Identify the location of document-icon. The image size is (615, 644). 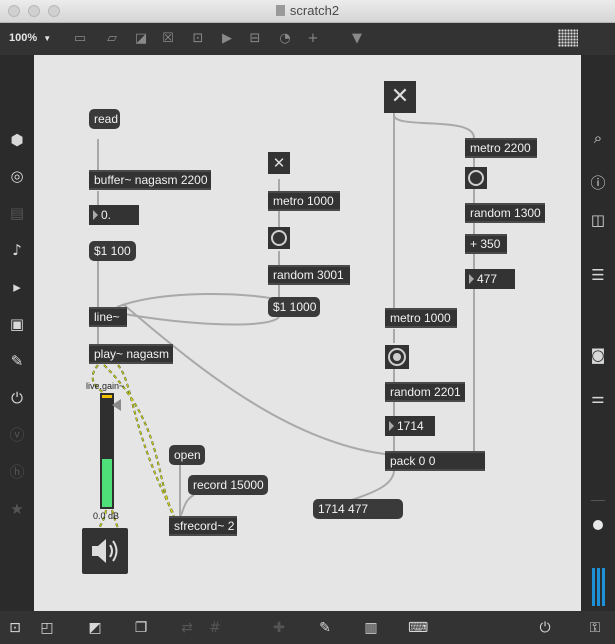
(280, 10).